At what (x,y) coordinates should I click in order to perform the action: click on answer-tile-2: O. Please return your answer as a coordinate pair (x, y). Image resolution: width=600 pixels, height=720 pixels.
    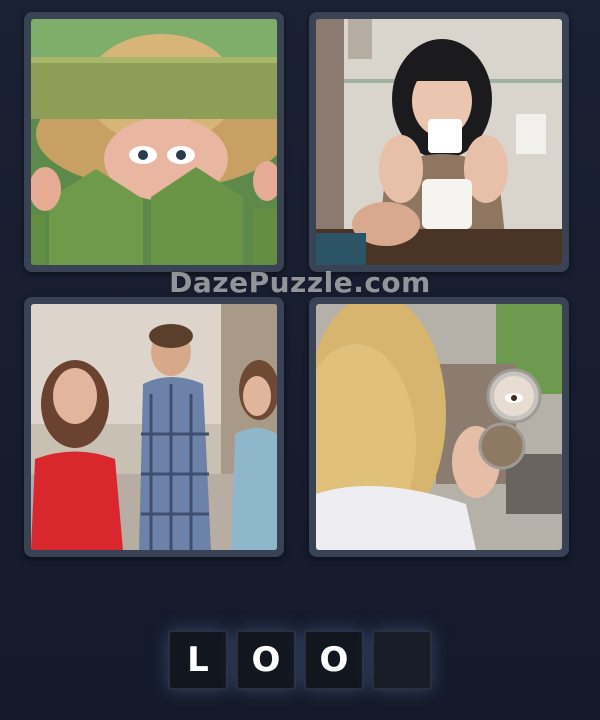
    Looking at the image, I should click on (266, 660).